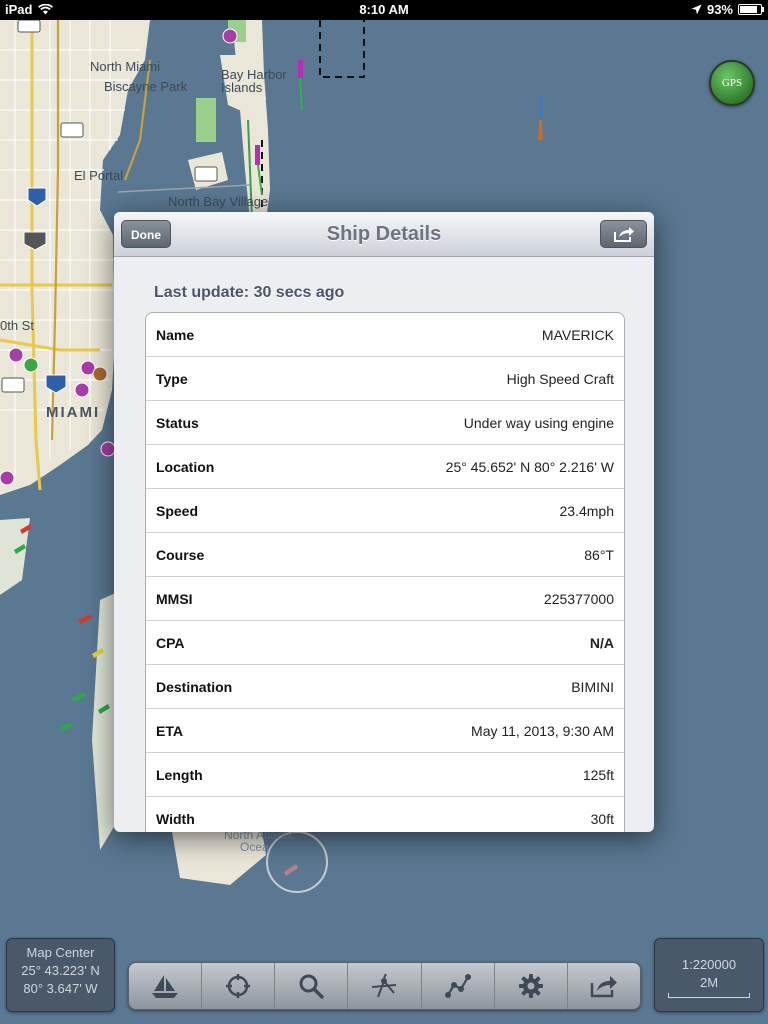 This screenshot has height=1024, width=768. Describe the element at coordinates (174, 599) in the screenshot. I see `detail-label: MMSI` at that location.